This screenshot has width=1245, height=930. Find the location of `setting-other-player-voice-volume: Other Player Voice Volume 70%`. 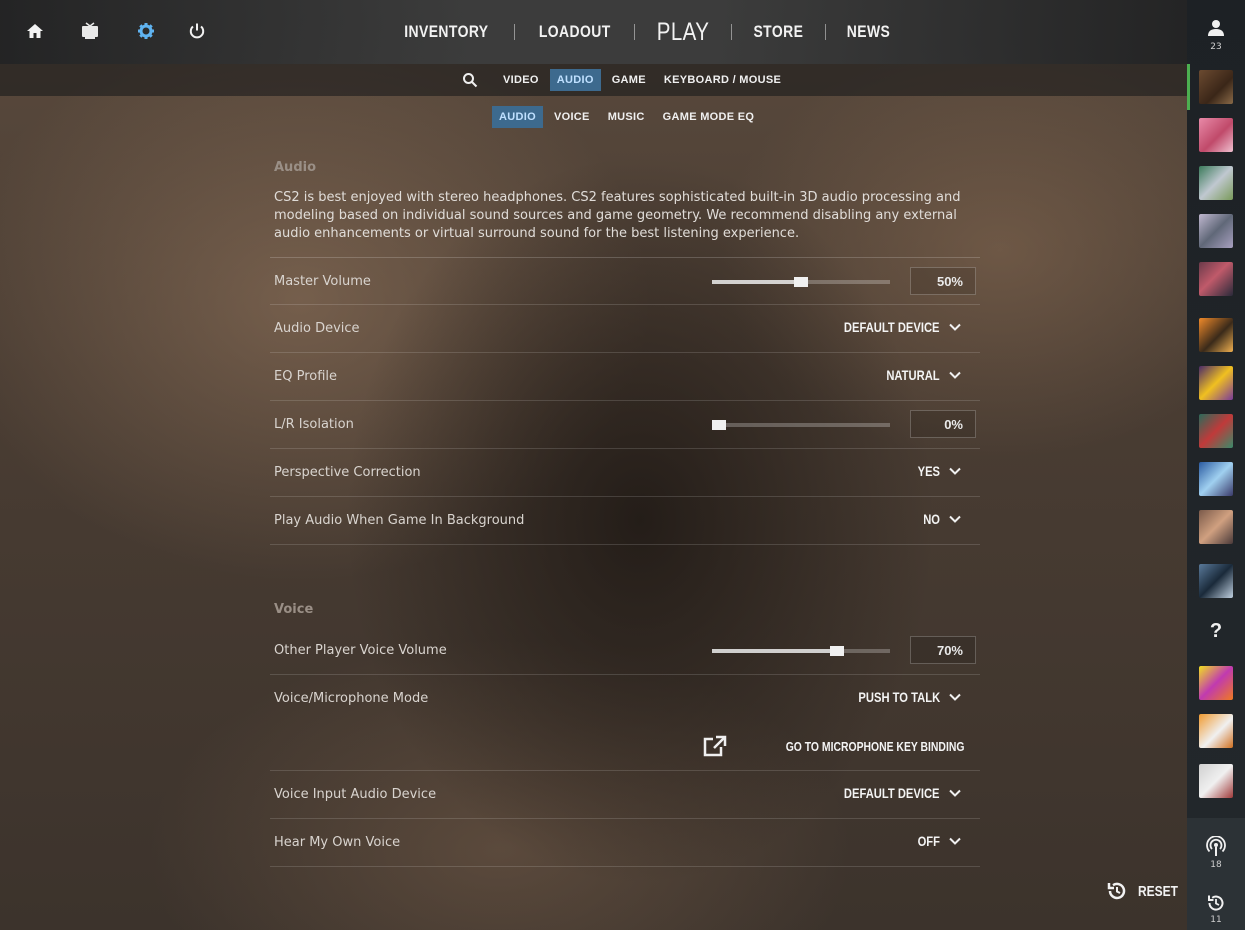

setting-other-player-voice-volume: Other Player Voice Volume 70% is located at coordinates (625, 651).